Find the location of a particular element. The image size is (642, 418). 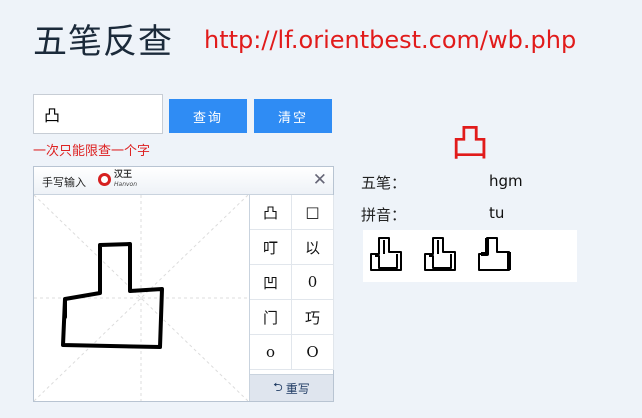

page-title: 五笔反查 is located at coordinates (103, 42).